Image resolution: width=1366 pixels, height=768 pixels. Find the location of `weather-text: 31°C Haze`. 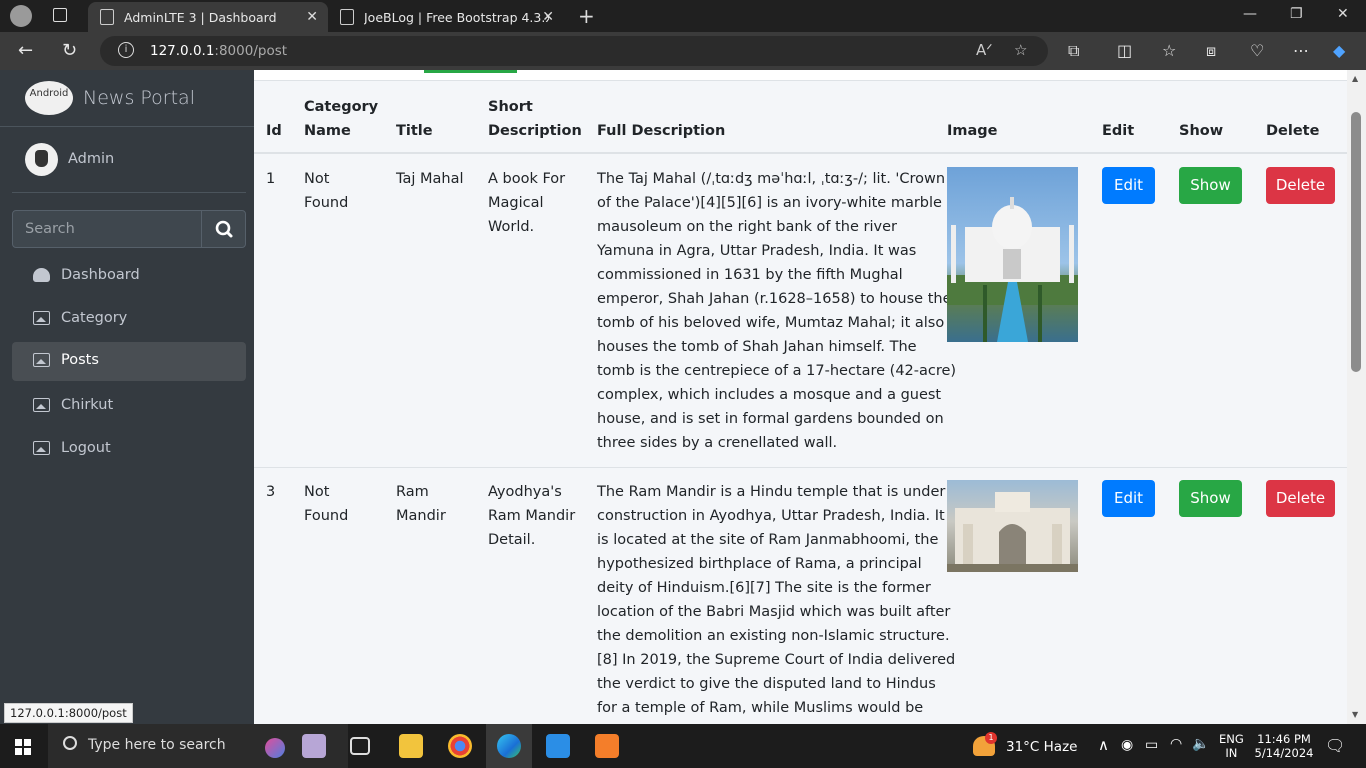

weather-text: 31°C Haze is located at coordinates (1041, 747).